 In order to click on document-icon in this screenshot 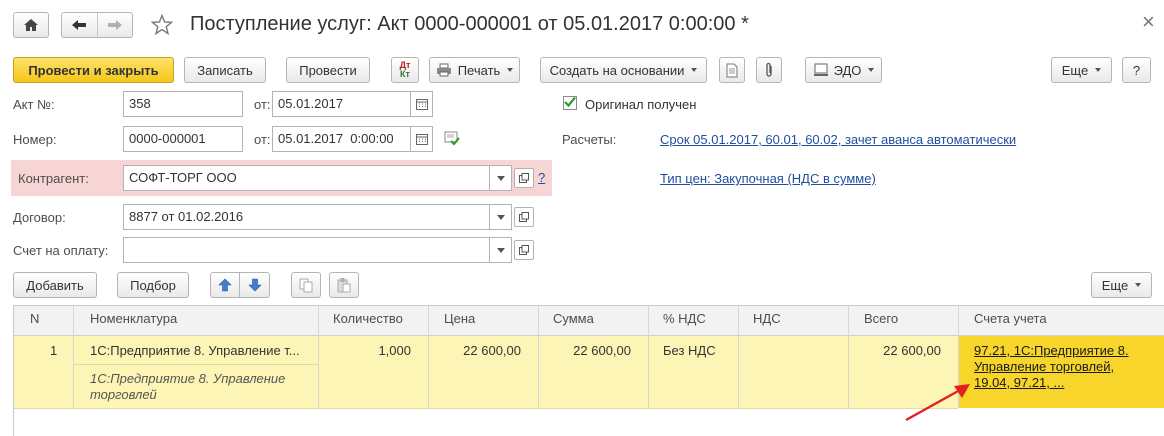, I will do `click(732, 70)`.